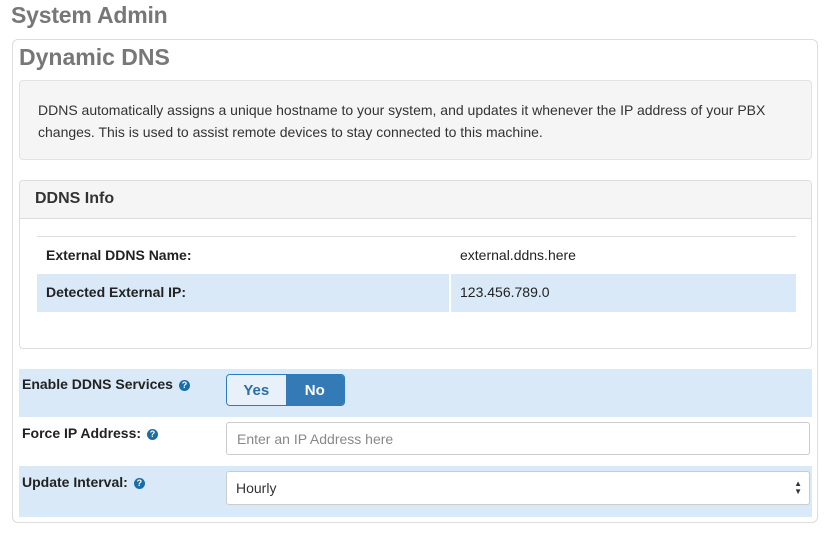 This screenshot has width=834, height=542. I want to click on enable-ddns-toggle: Yes No, so click(285, 390).